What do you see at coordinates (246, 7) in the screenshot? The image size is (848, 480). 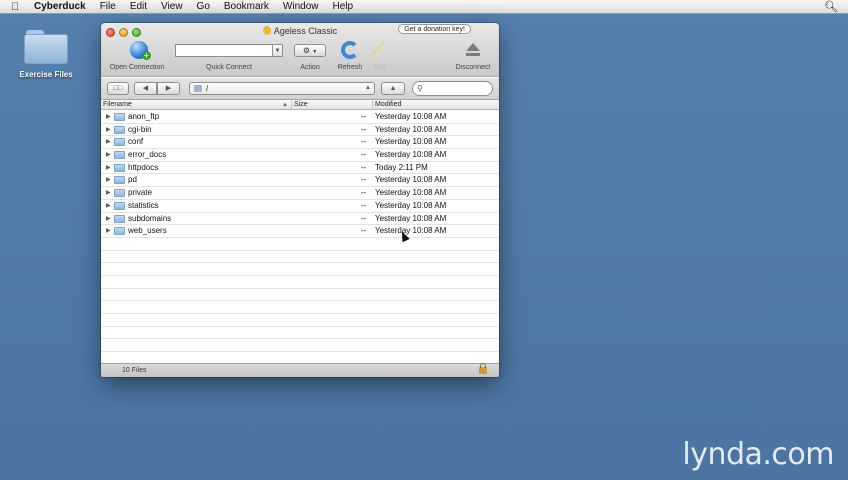 I see `menu-bookmark: Bookmark` at bounding box center [246, 7].